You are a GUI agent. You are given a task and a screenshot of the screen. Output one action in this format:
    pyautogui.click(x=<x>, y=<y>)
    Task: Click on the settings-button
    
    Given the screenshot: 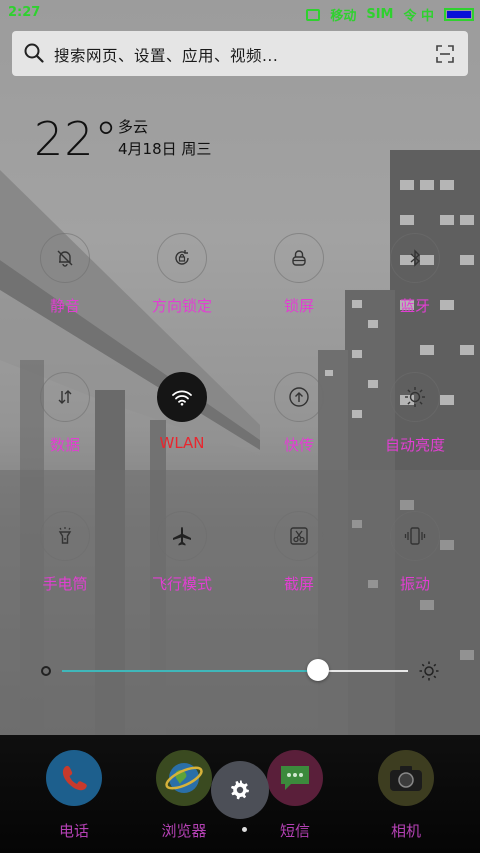 What is the action you would take?
    pyautogui.click(x=240, y=790)
    